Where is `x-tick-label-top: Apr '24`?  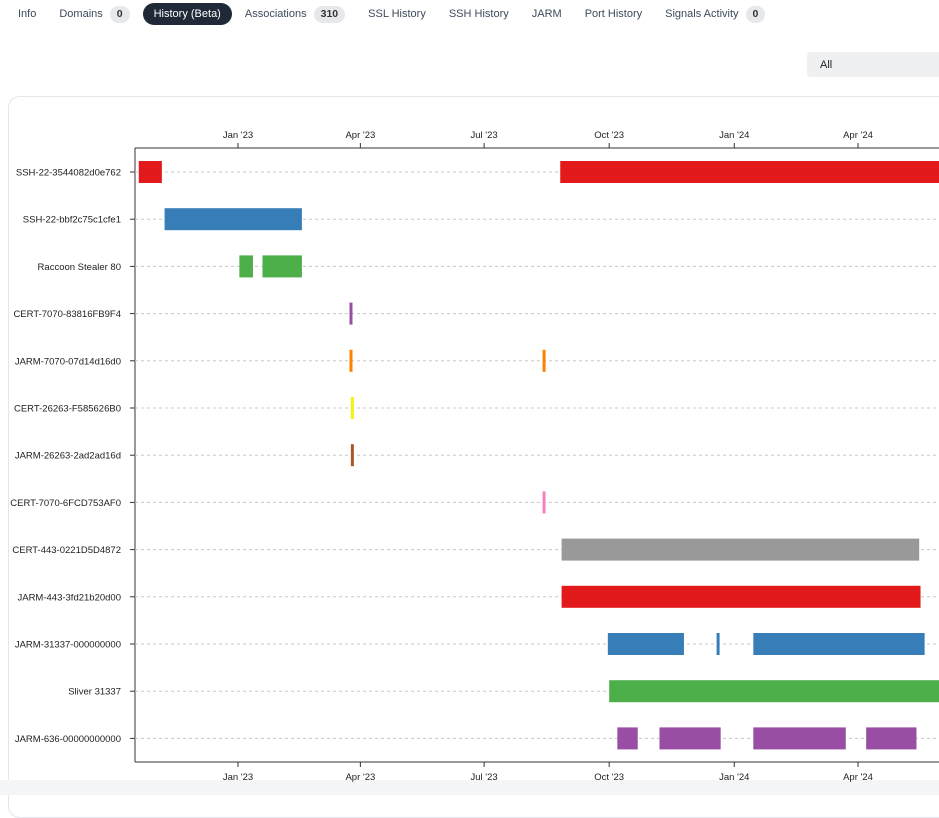
x-tick-label-top: Apr '24 is located at coordinates (858, 135).